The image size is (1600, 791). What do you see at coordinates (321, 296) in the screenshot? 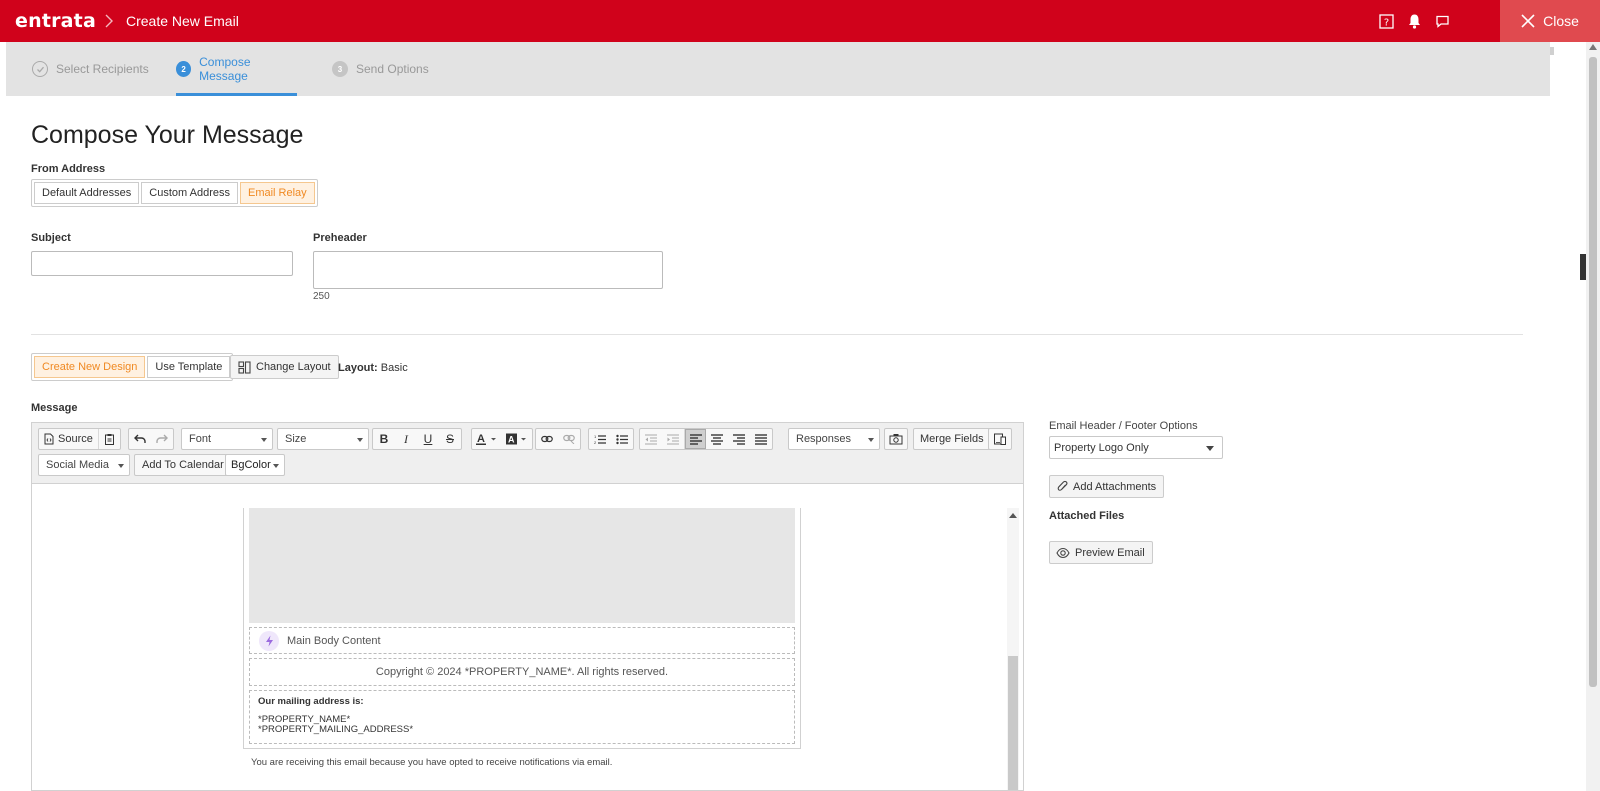
I see `preheader-char-count: 250` at bounding box center [321, 296].